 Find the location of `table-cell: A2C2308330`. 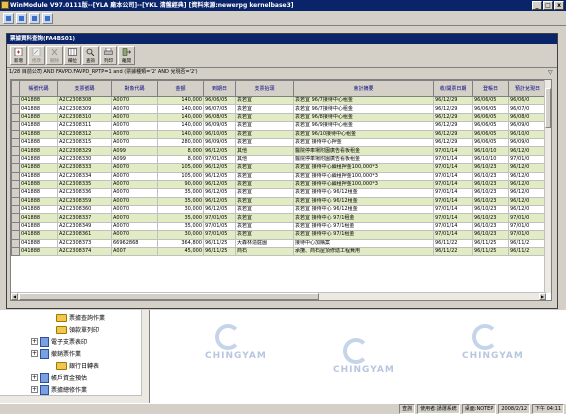

table-cell: A2C2308330 is located at coordinates (84, 159).